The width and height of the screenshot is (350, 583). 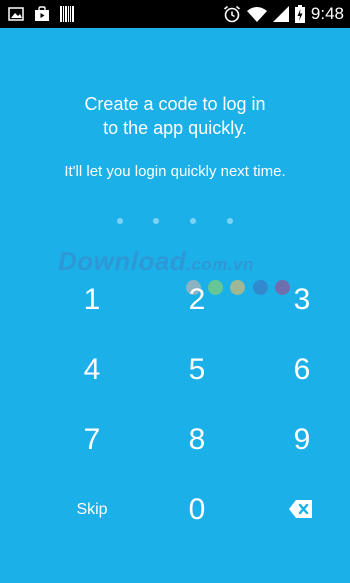 What do you see at coordinates (231, 14) in the screenshot?
I see `alarm-icon` at bounding box center [231, 14].